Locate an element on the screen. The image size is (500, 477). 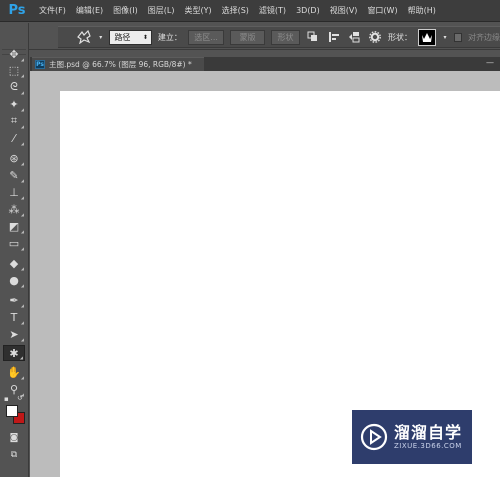
menu-3d: 3D(D) is located at coordinates (308, 11).